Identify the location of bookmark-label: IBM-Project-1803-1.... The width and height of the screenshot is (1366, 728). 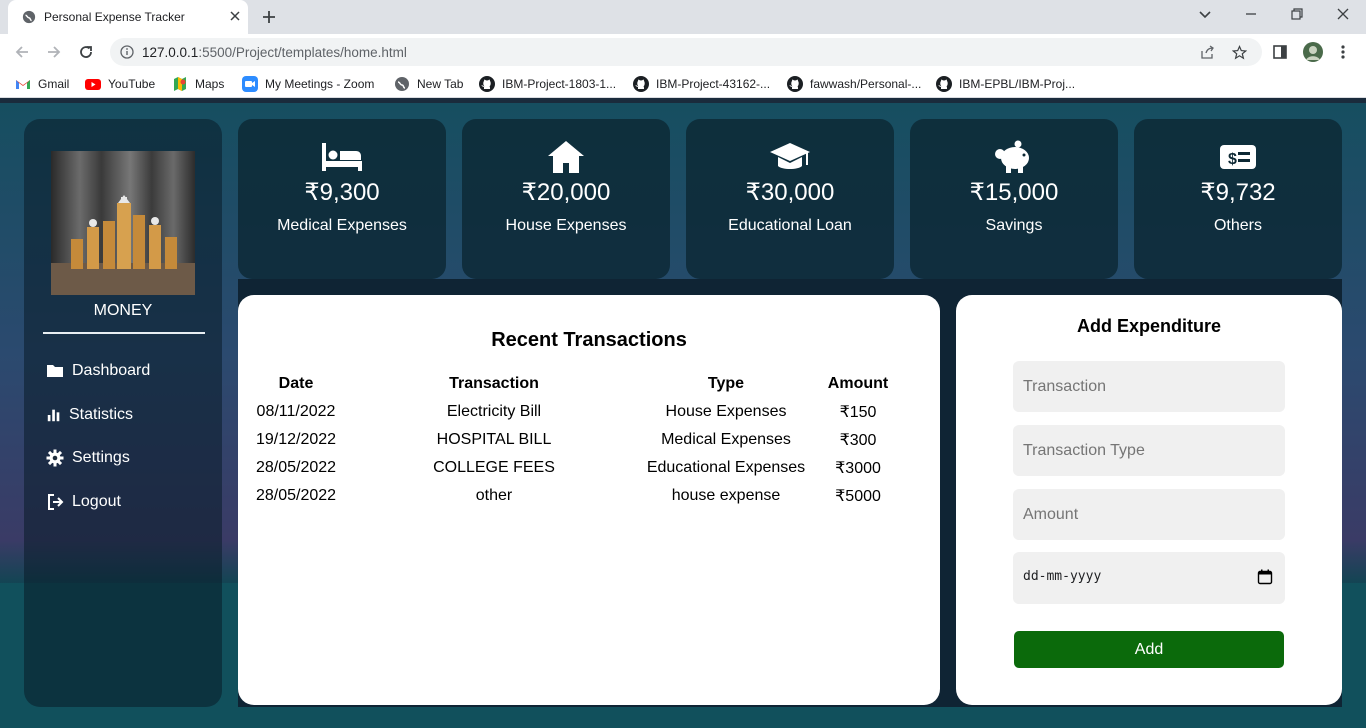
(559, 84).